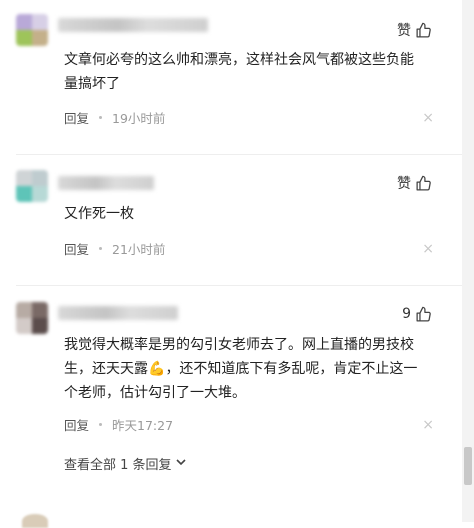 The height and width of the screenshot is (528, 474). What do you see at coordinates (406, 314) in the screenshot?
I see `like-count: 9` at bounding box center [406, 314].